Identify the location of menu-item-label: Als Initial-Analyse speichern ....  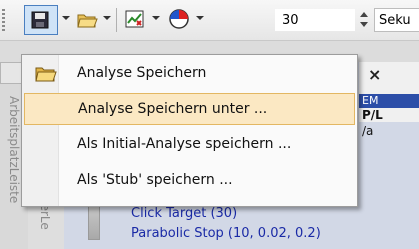
(184, 144).